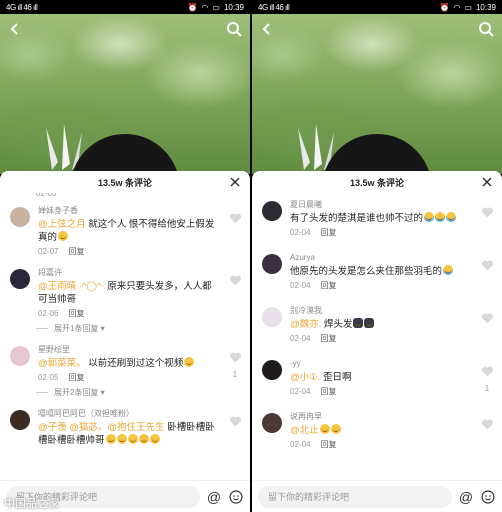  I want to click on like-count: 1, so click(487, 388).